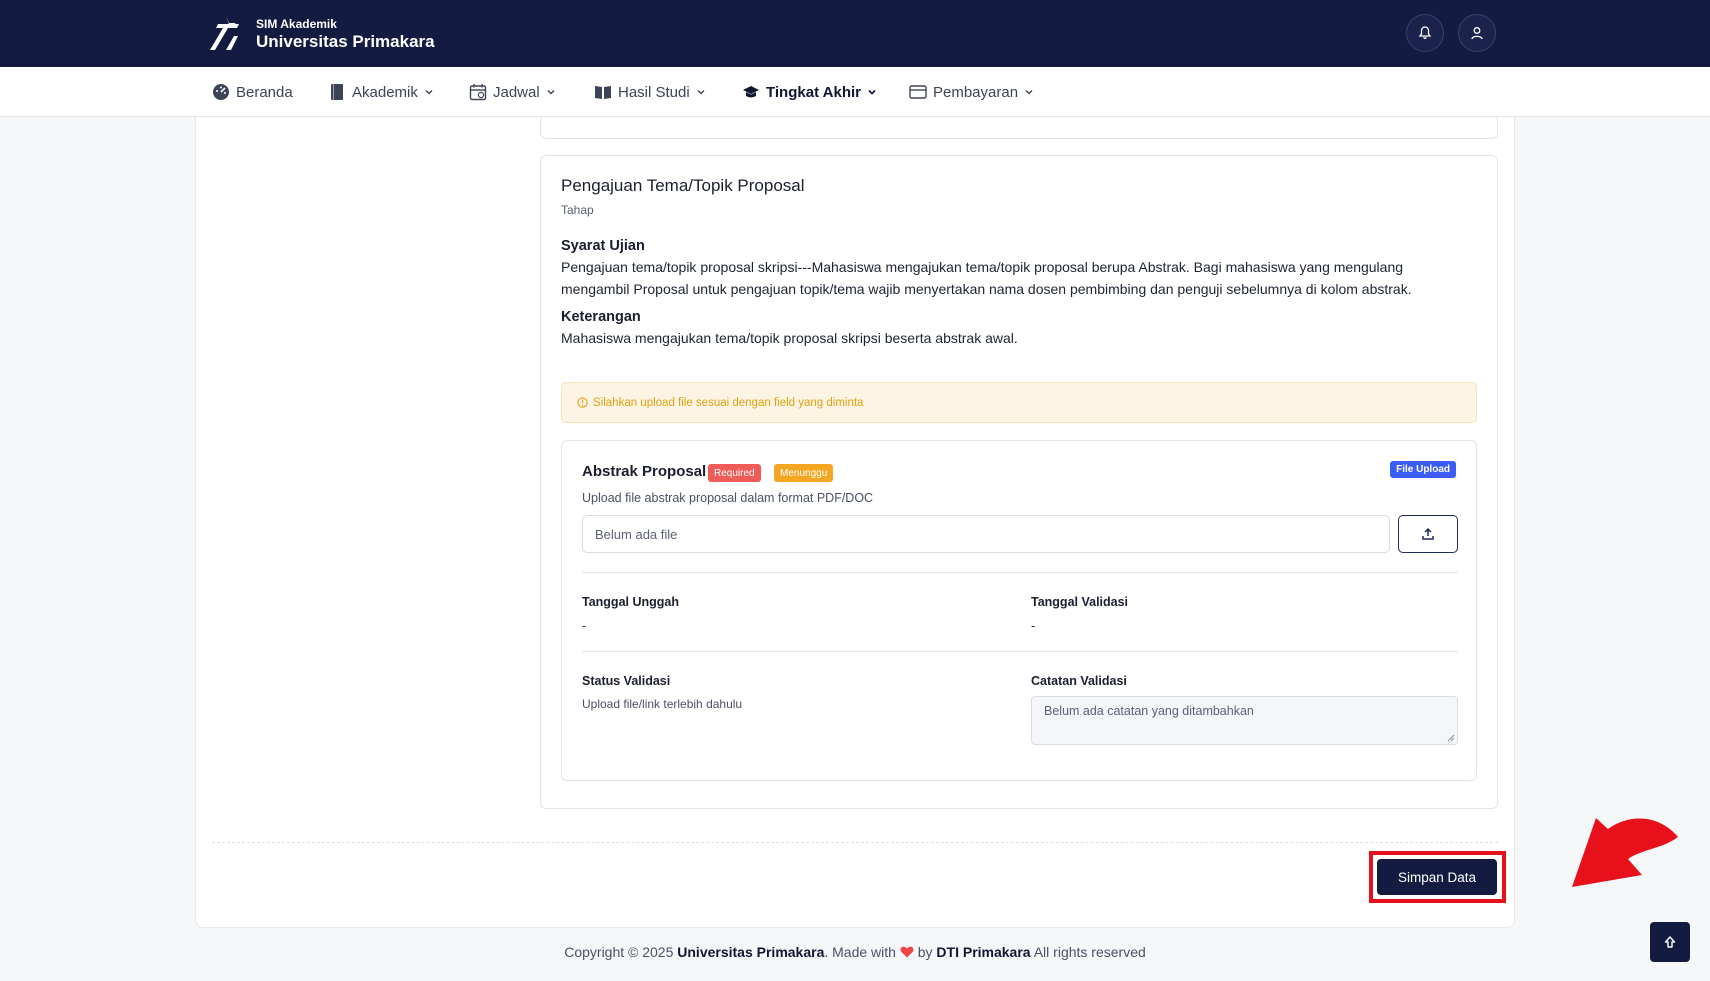 The width and height of the screenshot is (1710, 981). I want to click on step-subtitle: Tahap, so click(577, 210).